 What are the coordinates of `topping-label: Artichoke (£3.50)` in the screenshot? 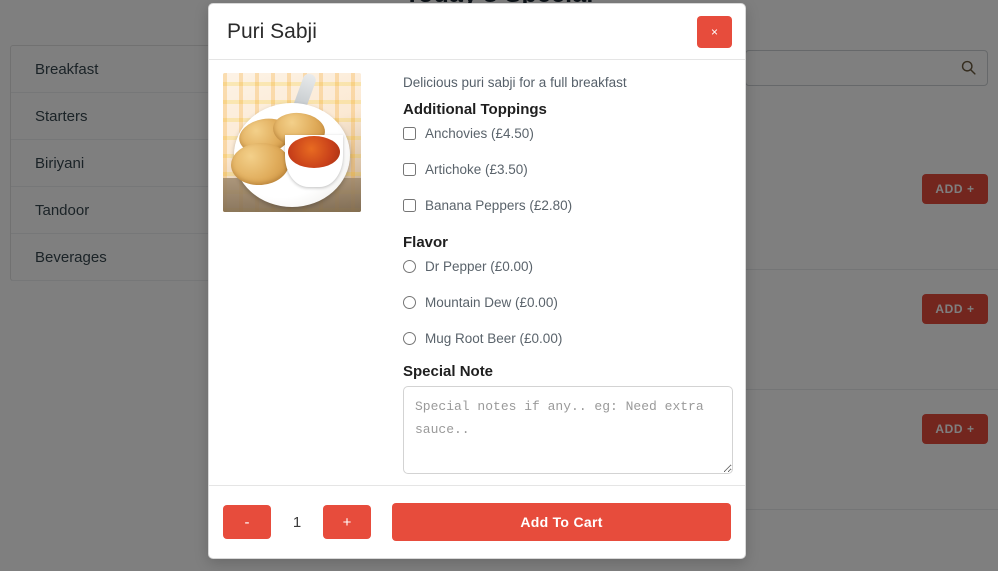 It's located at (476, 169).